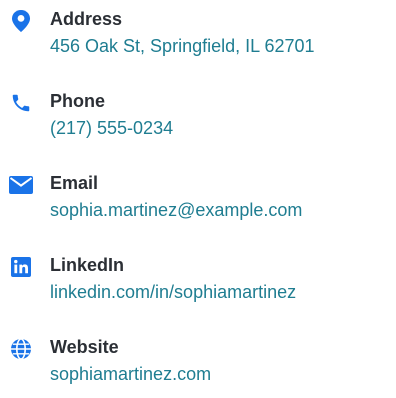 The width and height of the screenshot is (396, 398). What do you see at coordinates (173, 292) in the screenshot?
I see `linkedin-value: linkedin.com/in/sophiamartinez` at bounding box center [173, 292].